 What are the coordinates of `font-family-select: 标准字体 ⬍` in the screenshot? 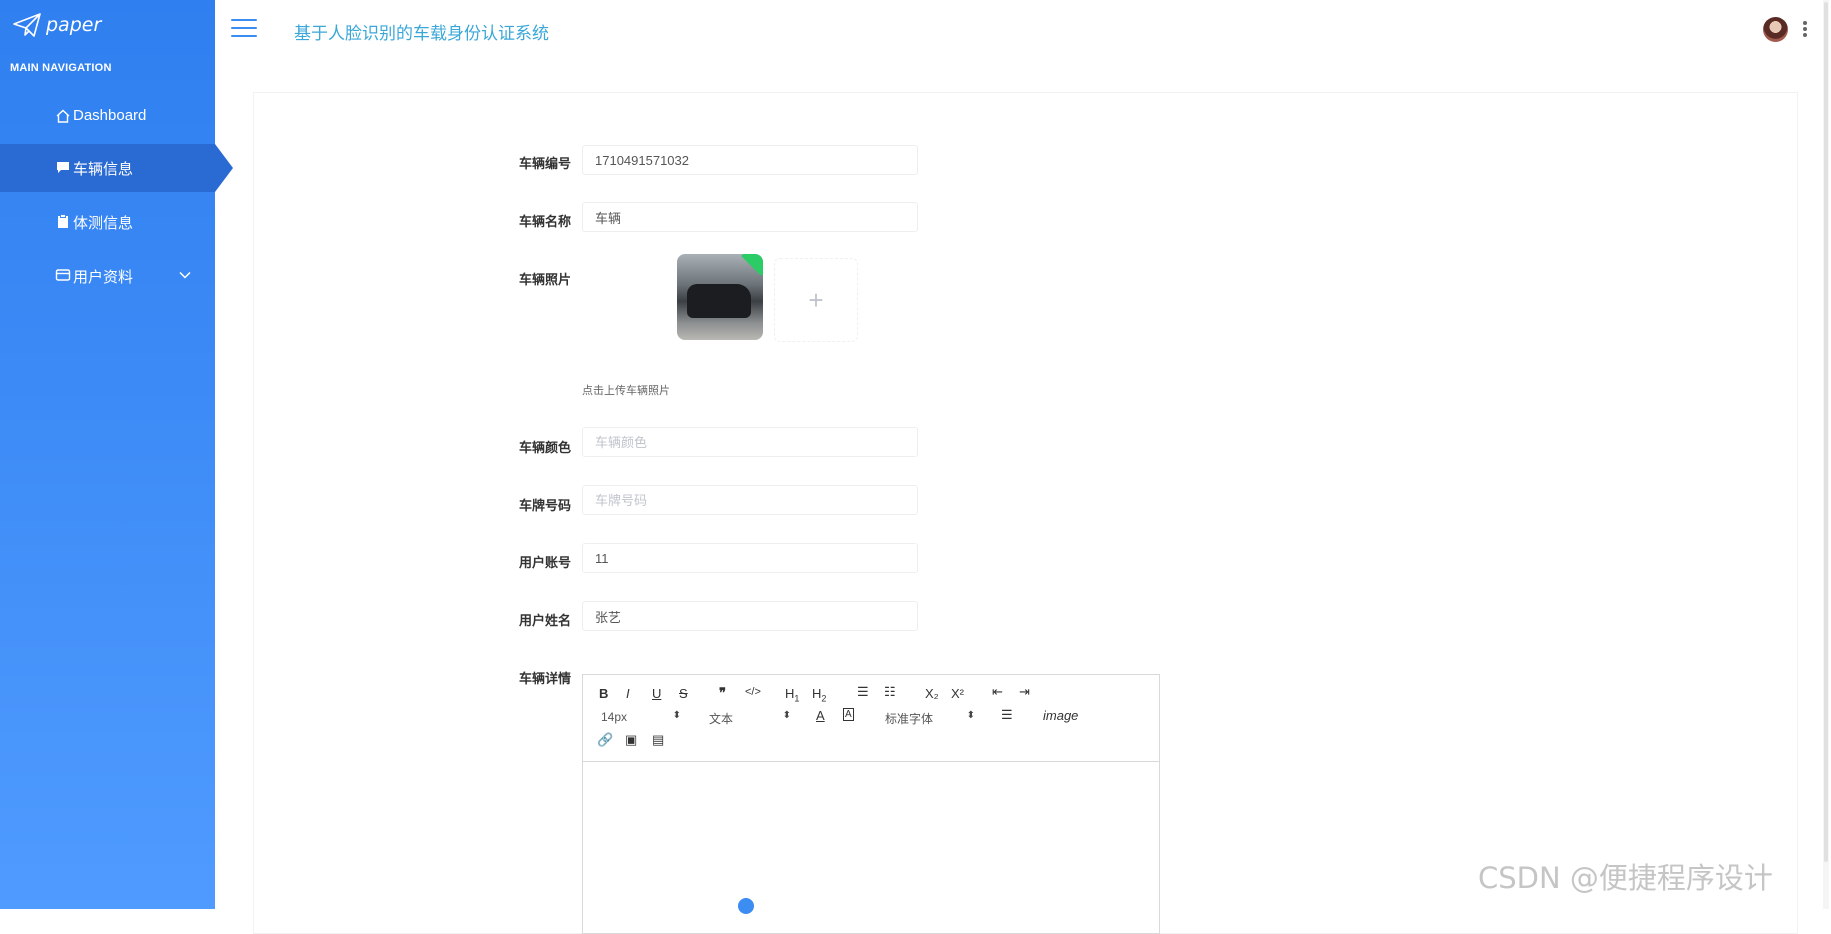 It's located at (930, 718).